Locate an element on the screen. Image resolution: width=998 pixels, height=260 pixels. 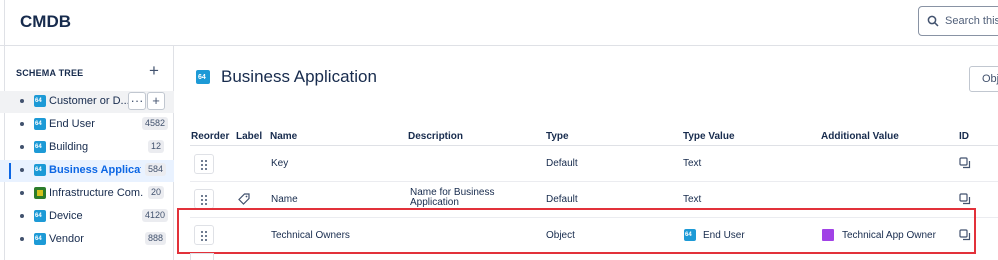
object-count-badge: 888 is located at coordinates (156, 238).